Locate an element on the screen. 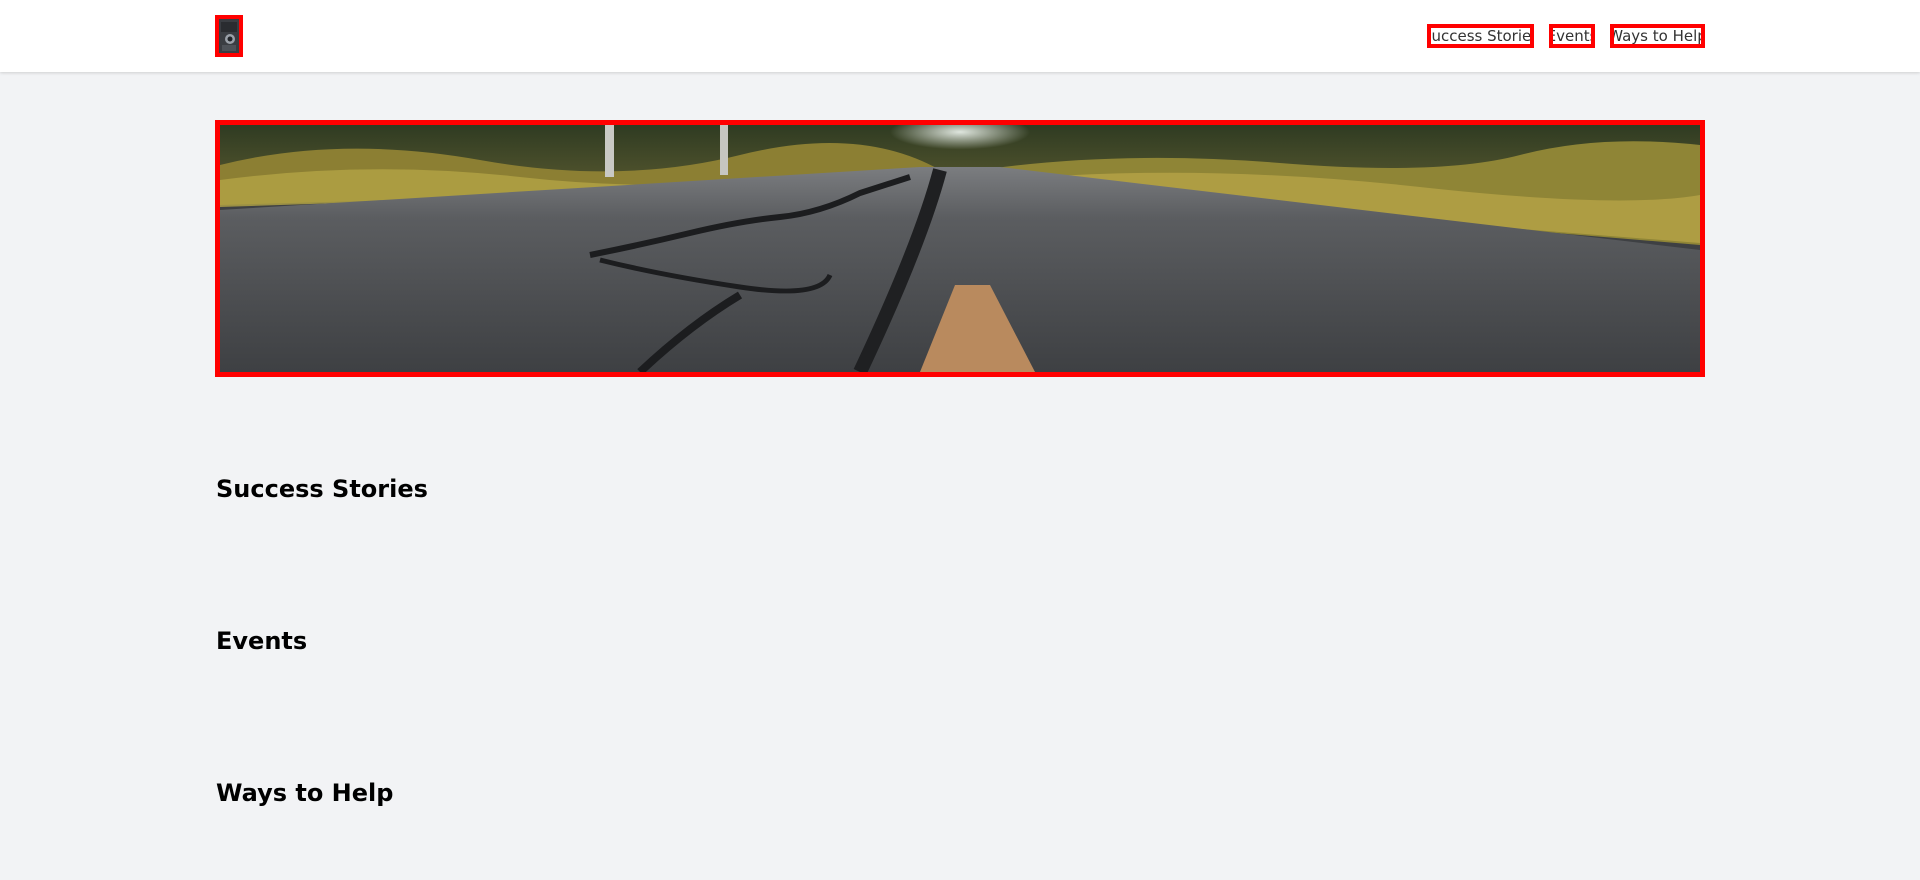 This screenshot has height=880, width=1920. section-title-ways-to-help: Ways to Help is located at coordinates (305, 793).